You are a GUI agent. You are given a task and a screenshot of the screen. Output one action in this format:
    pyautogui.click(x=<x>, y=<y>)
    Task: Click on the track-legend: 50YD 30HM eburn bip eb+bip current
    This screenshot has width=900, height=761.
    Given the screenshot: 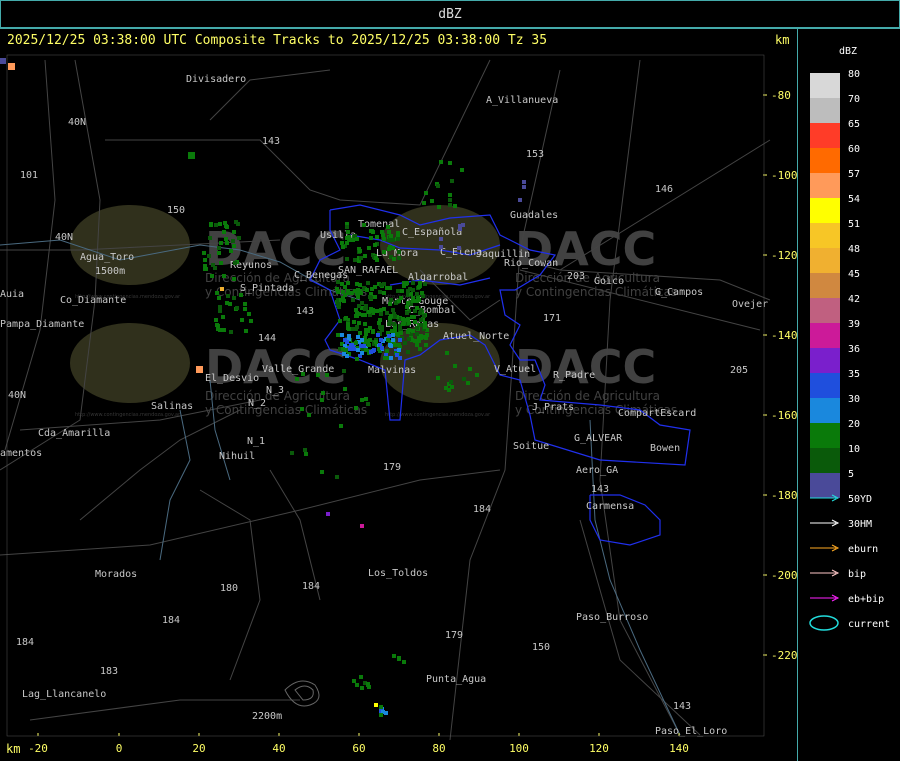 What is the action you would take?
    pyautogui.click(x=849, y=562)
    